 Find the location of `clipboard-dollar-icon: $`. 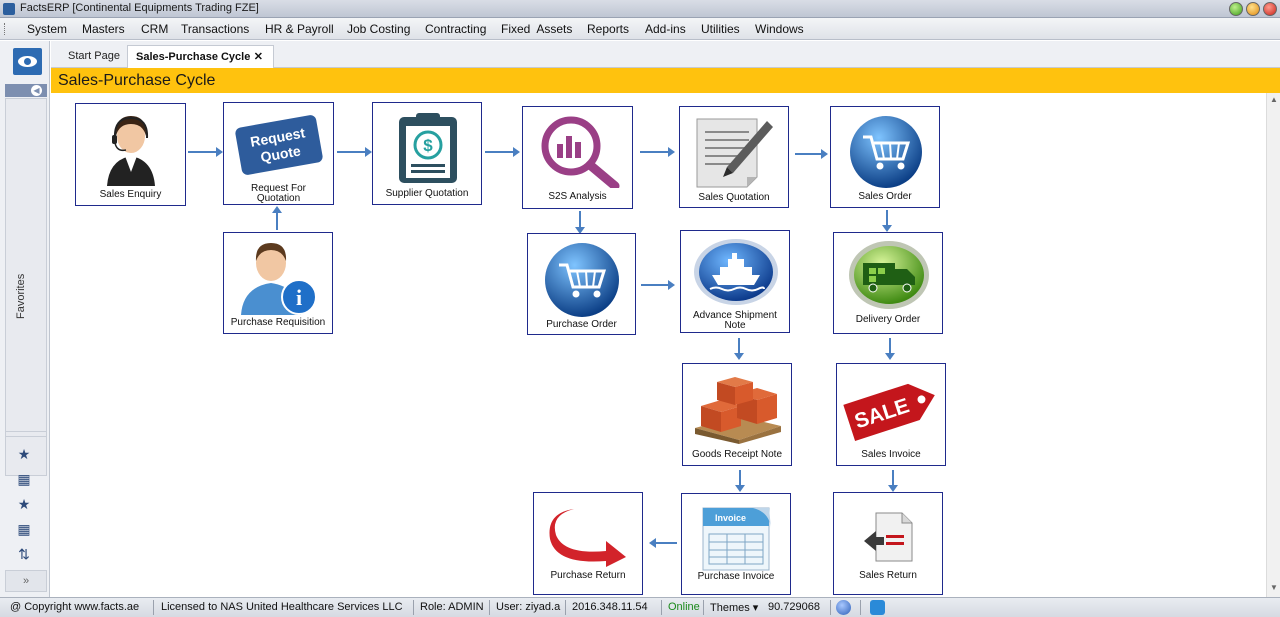

clipboard-dollar-icon: $ is located at coordinates (428, 148).